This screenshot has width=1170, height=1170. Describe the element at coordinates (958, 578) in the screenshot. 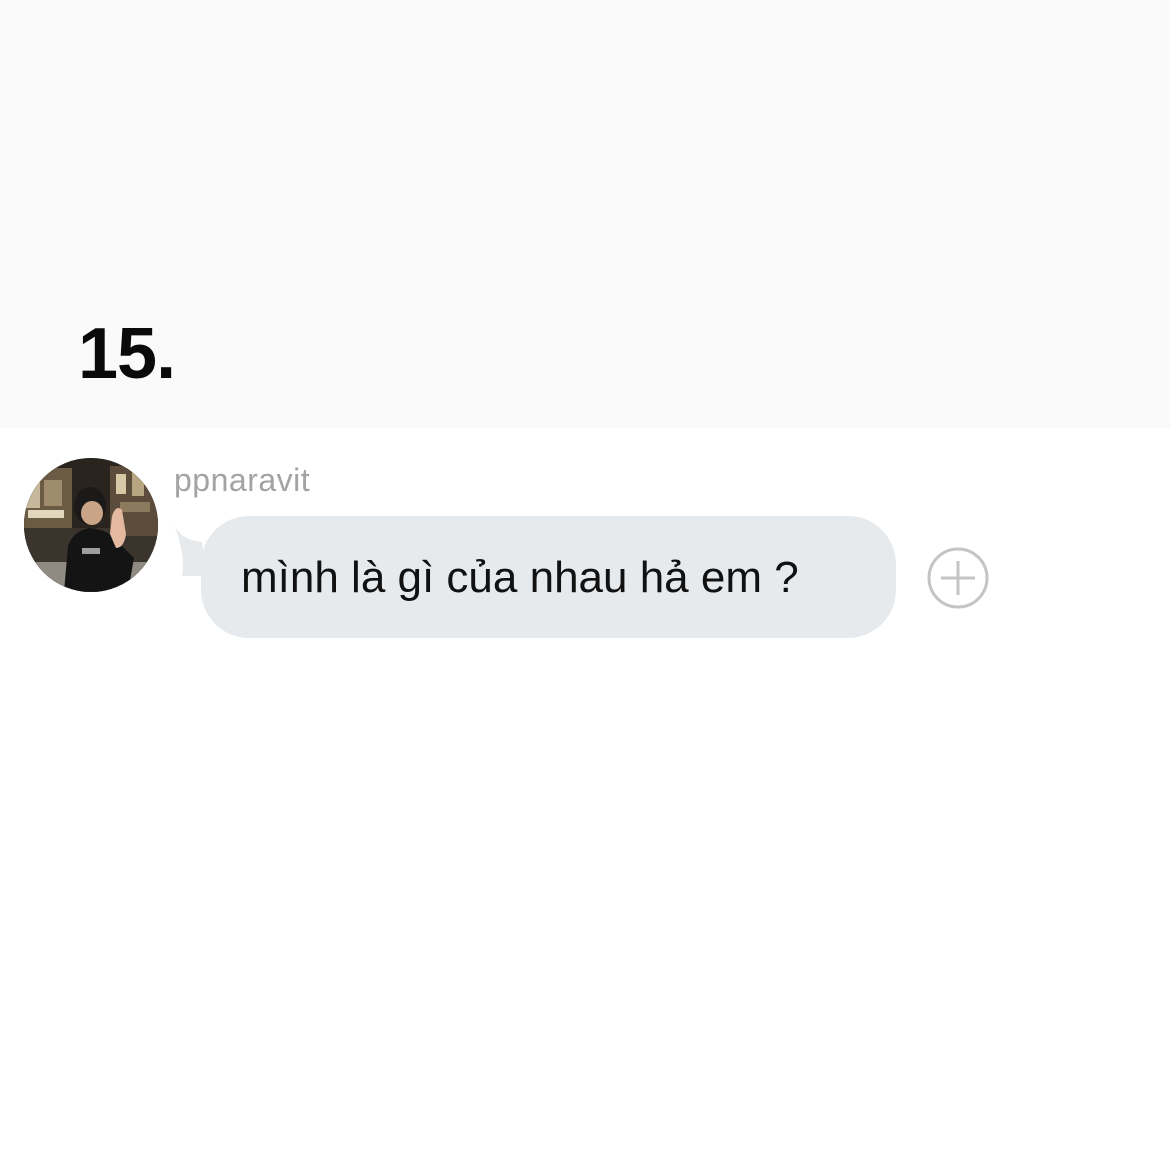

I see `plus-circle-icon` at that location.